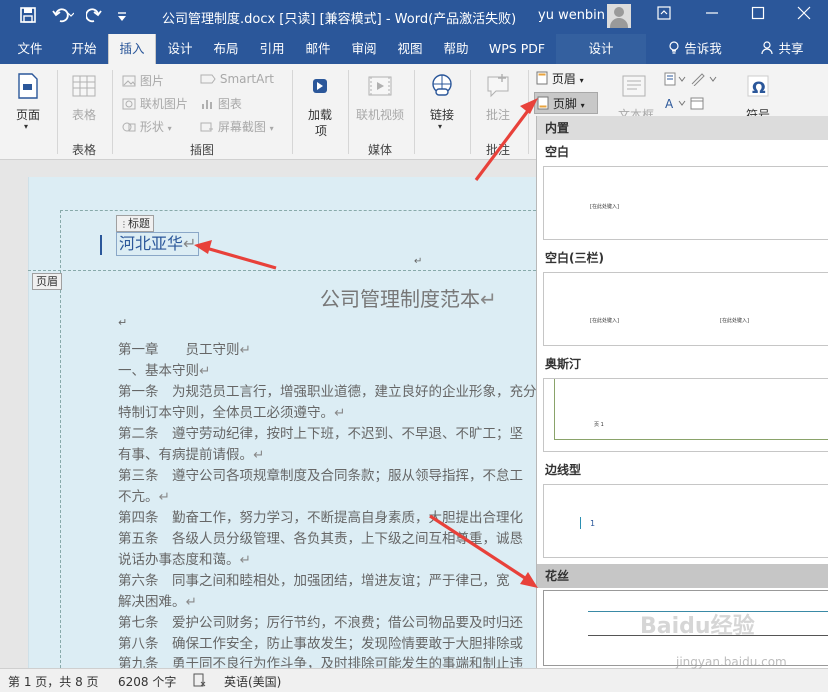  I want to click on shapes-icon, so click(131, 127).